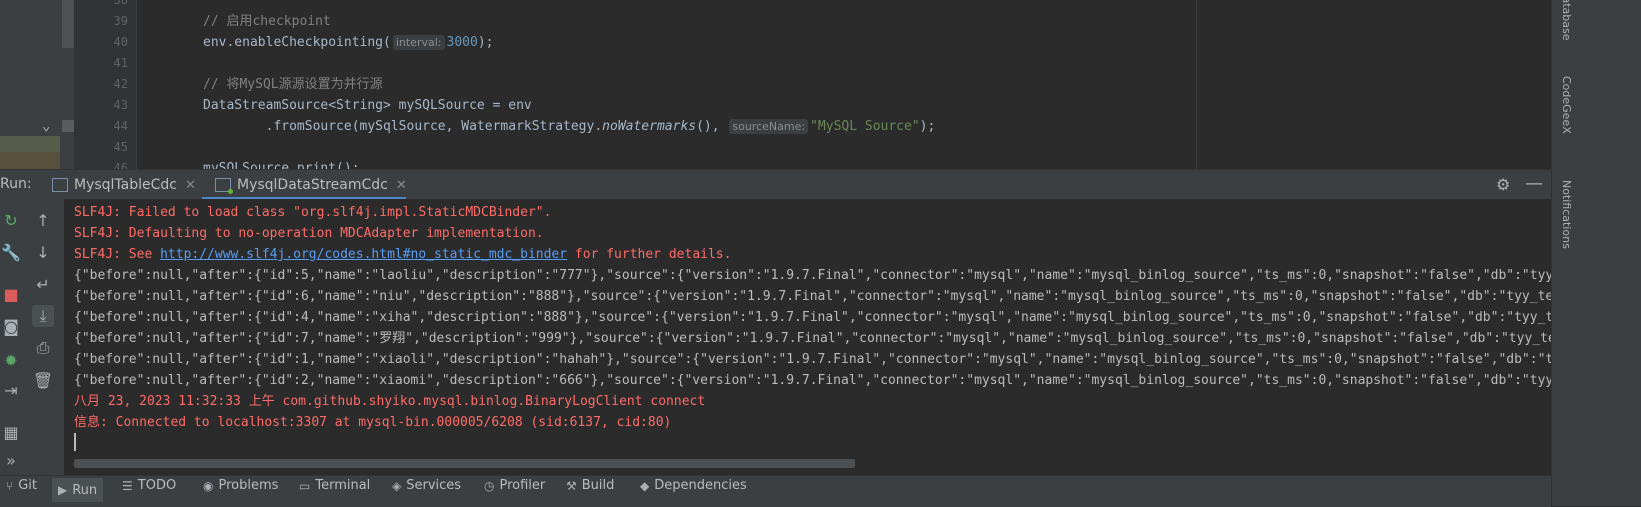 The width and height of the screenshot is (1641, 507). What do you see at coordinates (43, 284) in the screenshot?
I see `soft-wrap-icon: ↵` at bounding box center [43, 284].